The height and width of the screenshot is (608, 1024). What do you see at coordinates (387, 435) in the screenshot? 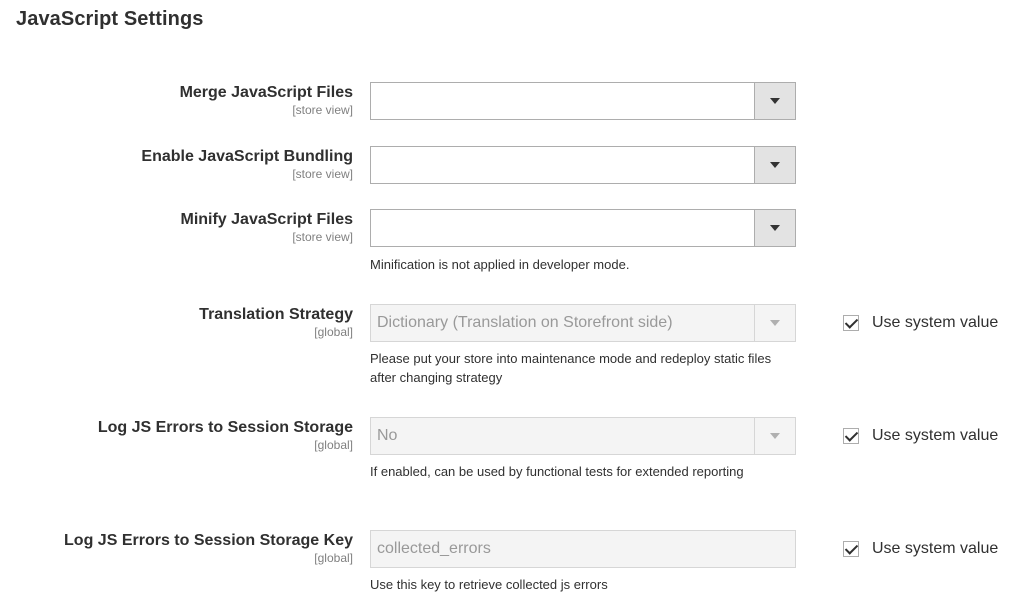
I see `select-value: No` at bounding box center [387, 435].